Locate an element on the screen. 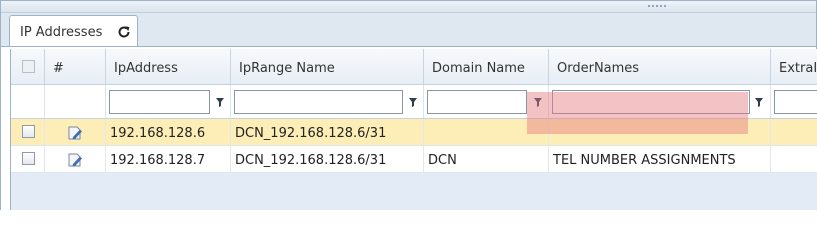 The height and width of the screenshot is (240, 817). filter-cell-ip-address is located at coordinates (168, 101).